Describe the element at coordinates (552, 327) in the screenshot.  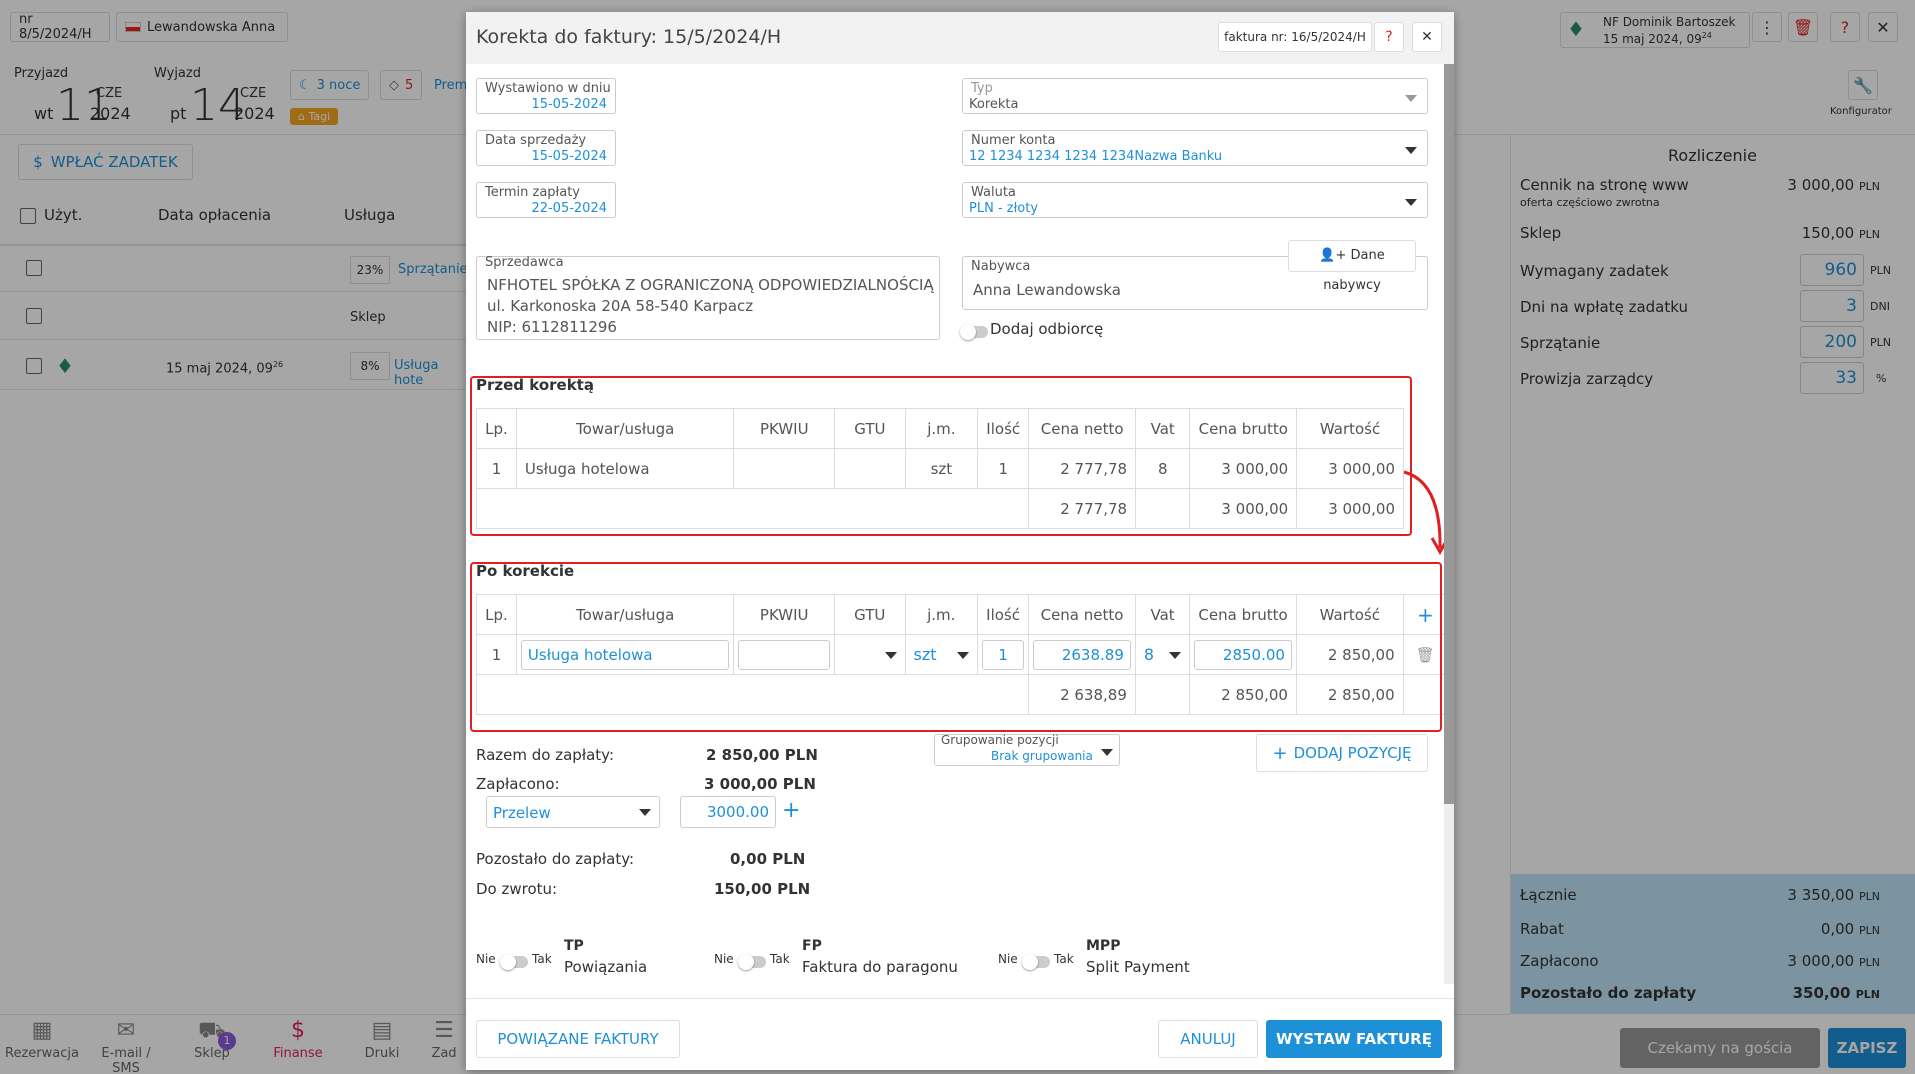
I see `seller-line: NIP: 6112811296` at that location.